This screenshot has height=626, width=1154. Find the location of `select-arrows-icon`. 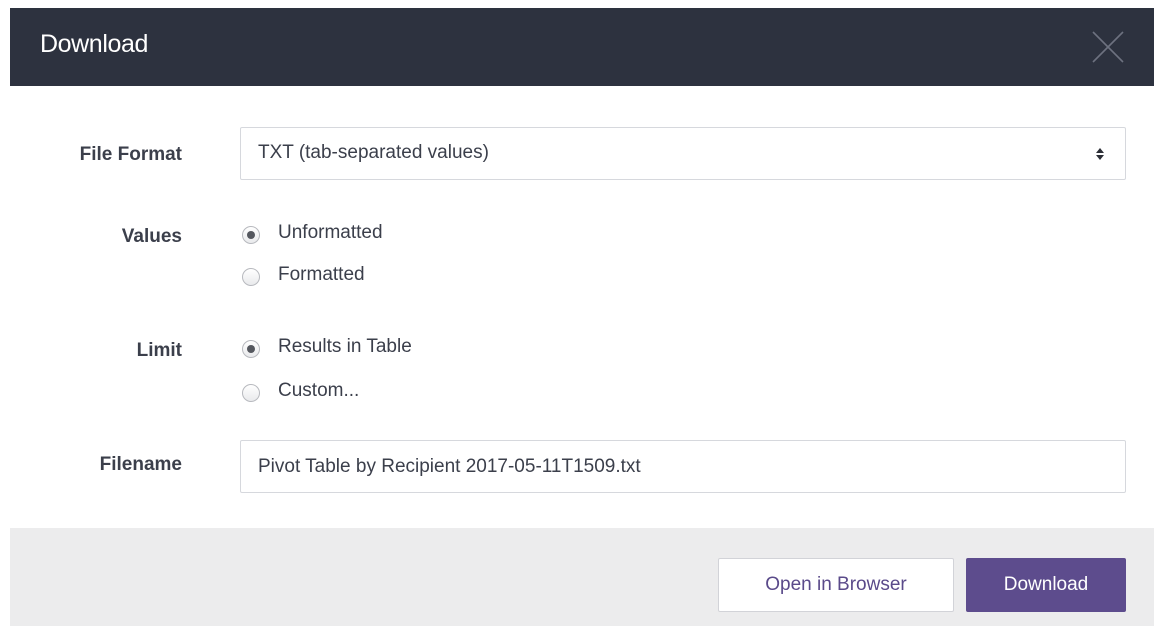

select-arrows-icon is located at coordinates (1100, 154).